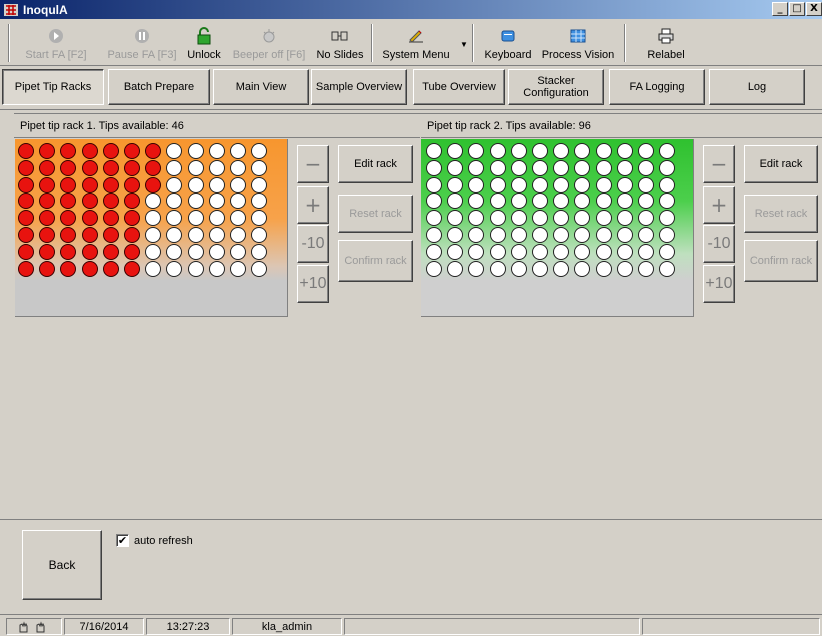 The height and width of the screenshot is (636, 822). Describe the element at coordinates (122, 540) in the screenshot. I see `auto-refresh-checkbox: ✔` at that location.